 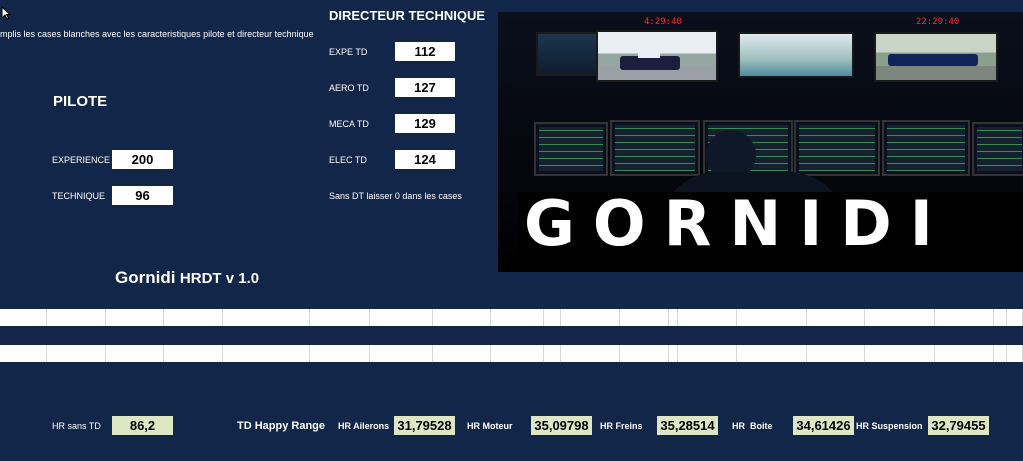 What do you see at coordinates (752, 426) in the screenshot?
I see `hr-boite-label: HR Boite` at bounding box center [752, 426].